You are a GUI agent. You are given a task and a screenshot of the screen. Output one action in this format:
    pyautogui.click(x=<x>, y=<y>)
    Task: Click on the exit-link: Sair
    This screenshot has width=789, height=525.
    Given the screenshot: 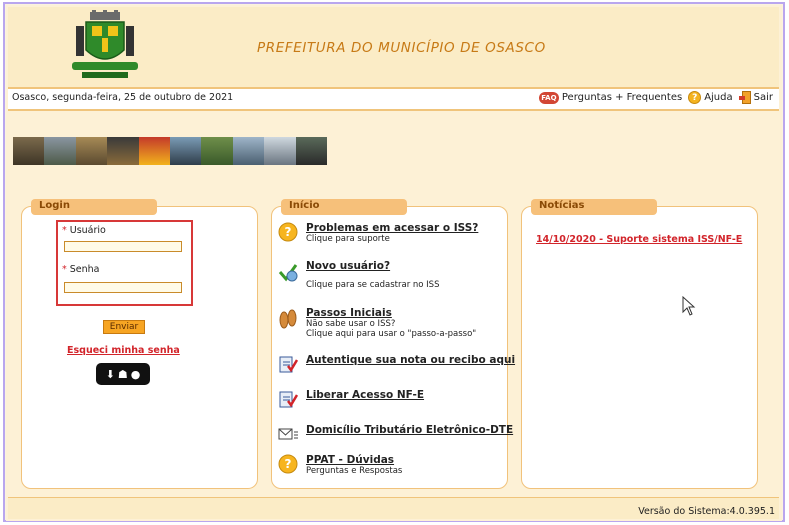 What is the action you would take?
    pyautogui.click(x=755, y=97)
    